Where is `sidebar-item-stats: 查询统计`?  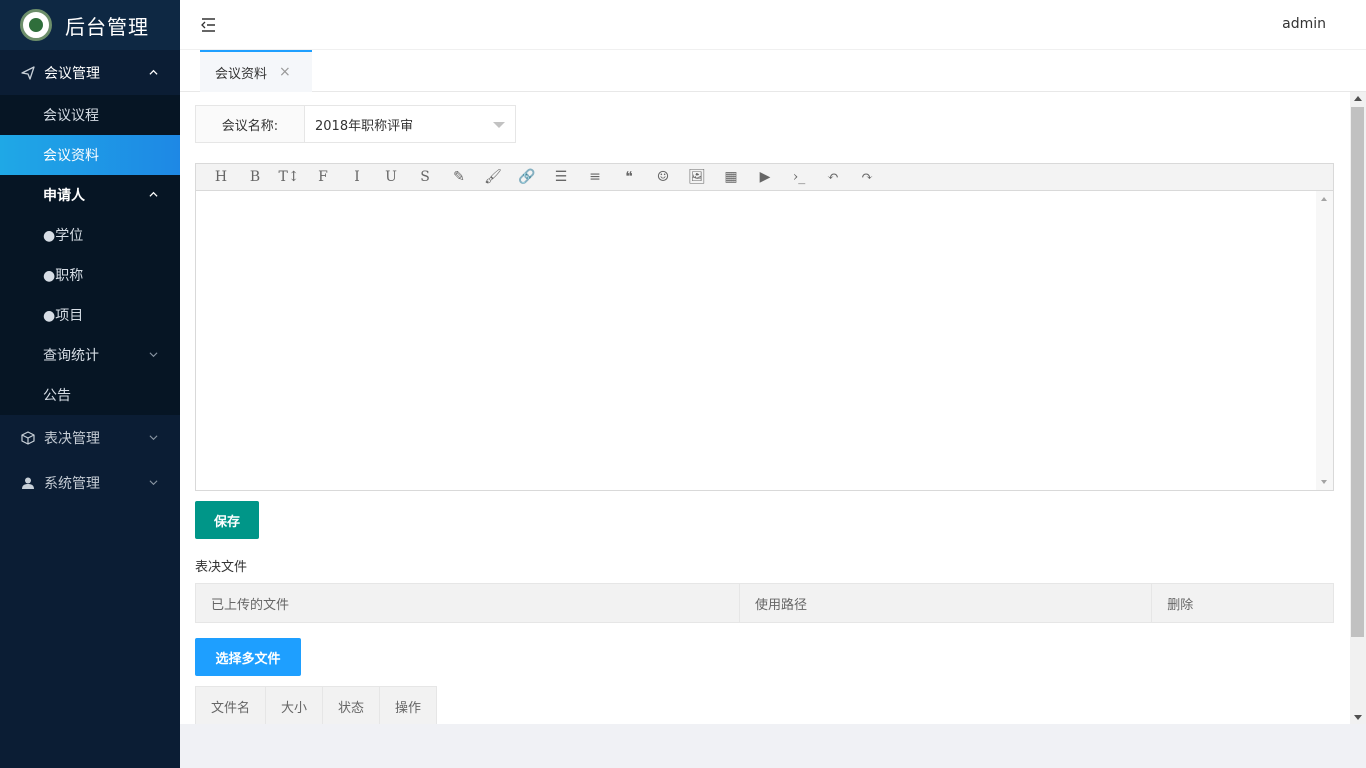 sidebar-item-stats: 查询统计 is located at coordinates (90, 355).